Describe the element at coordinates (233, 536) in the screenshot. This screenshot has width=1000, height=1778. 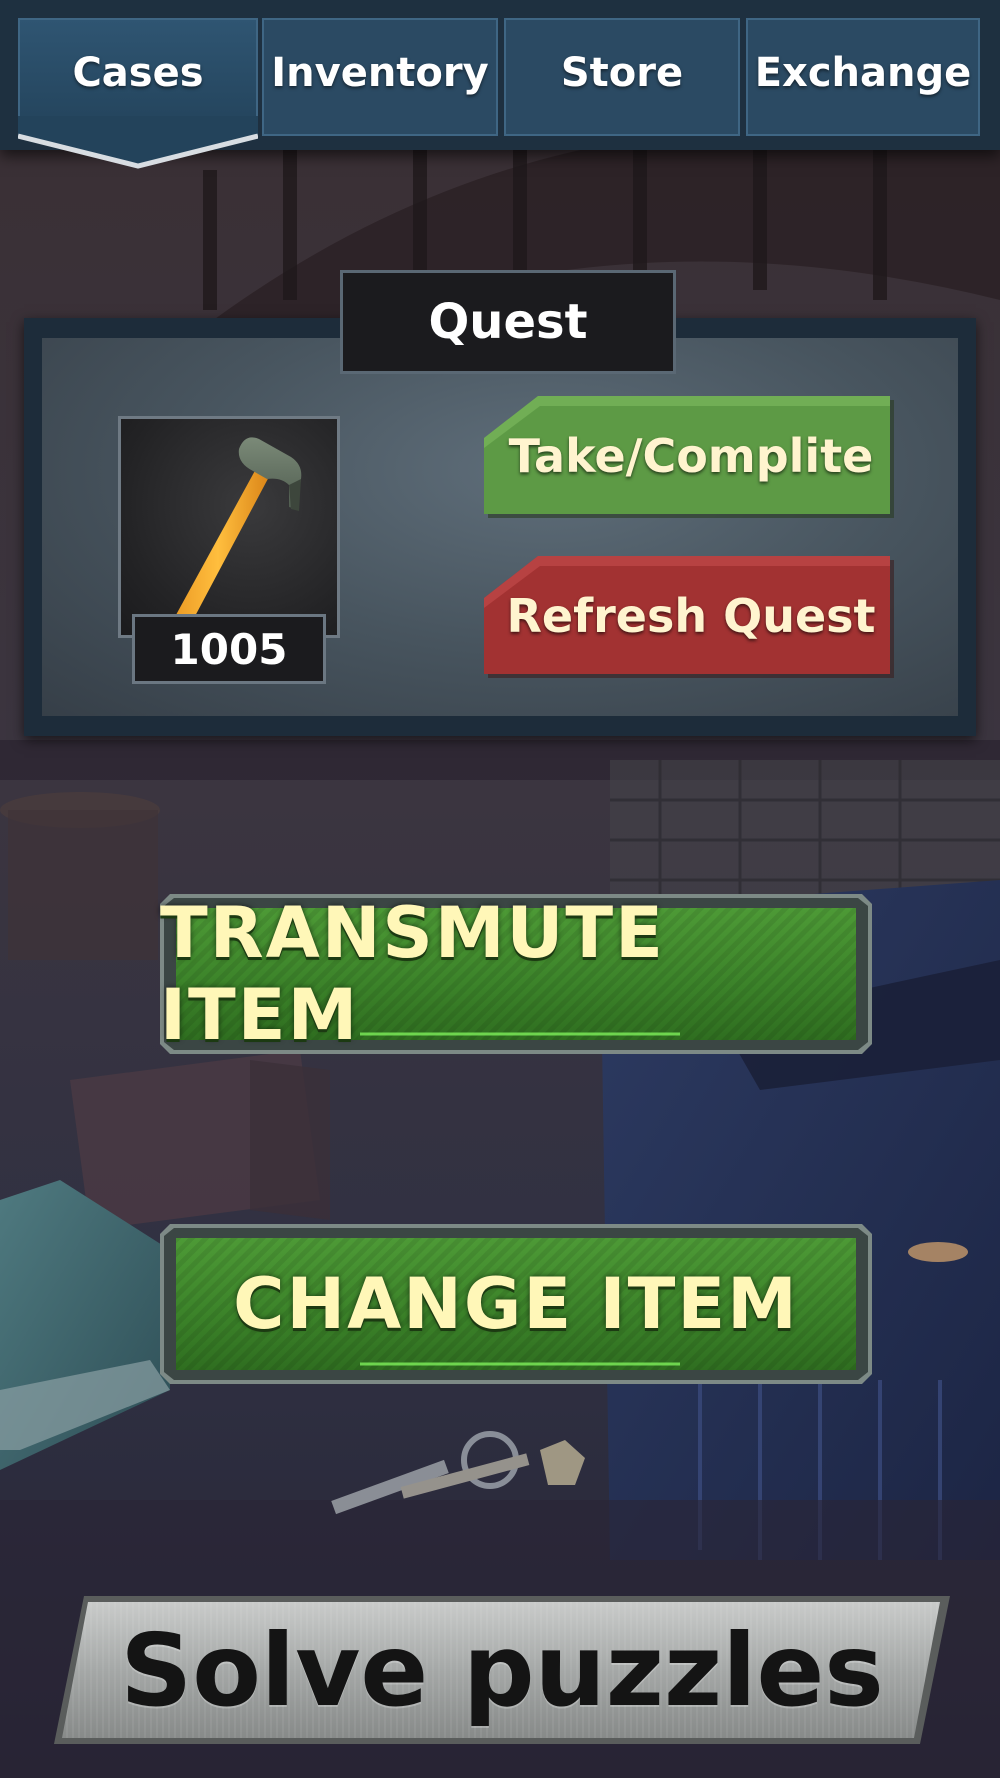
I see `hammer-icon` at that location.